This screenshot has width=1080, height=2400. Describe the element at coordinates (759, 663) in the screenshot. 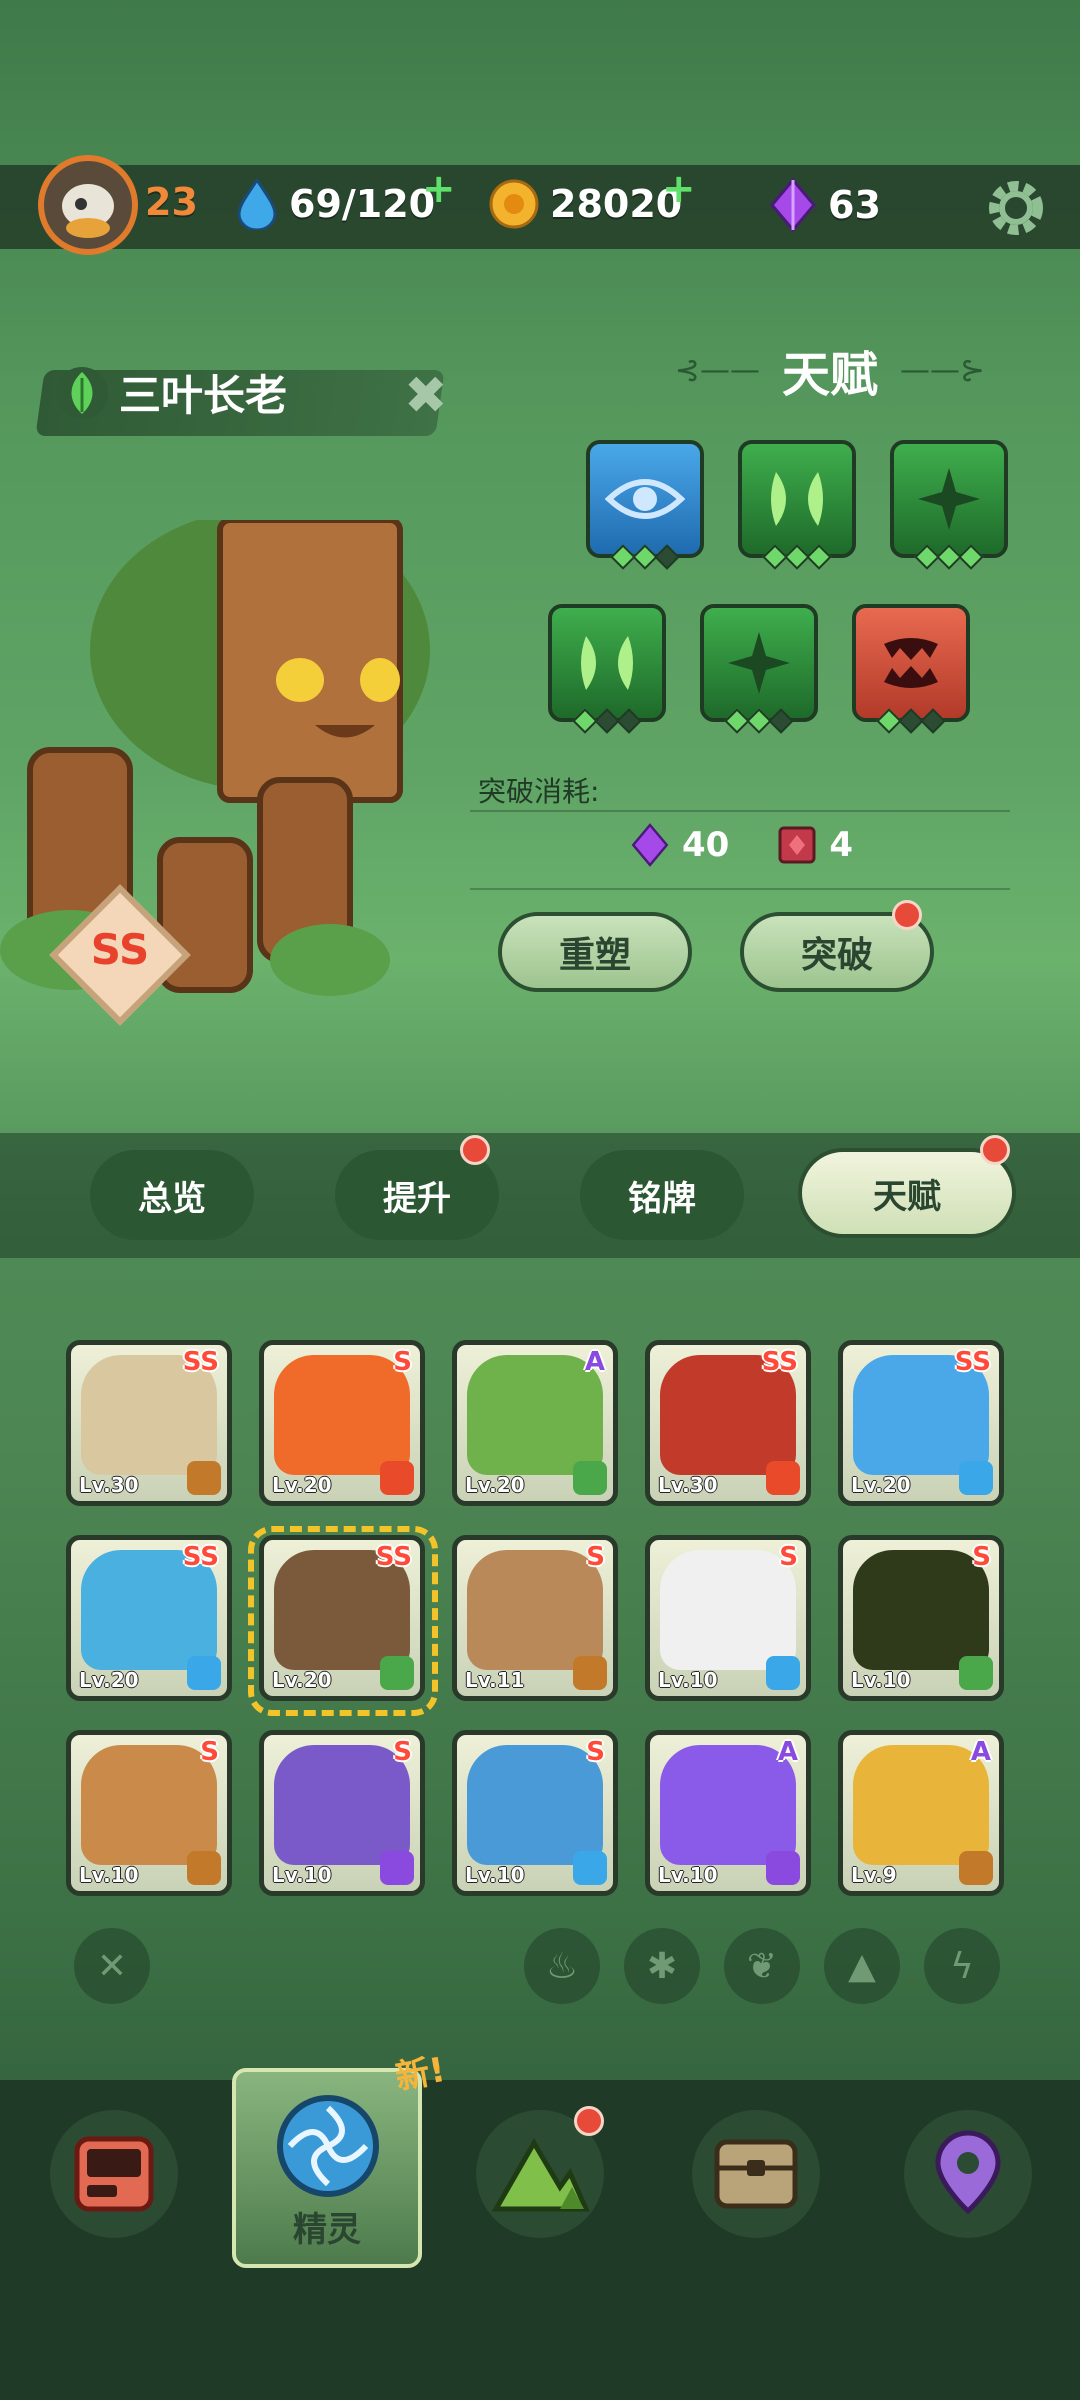

I see `sparkle-icon` at that location.